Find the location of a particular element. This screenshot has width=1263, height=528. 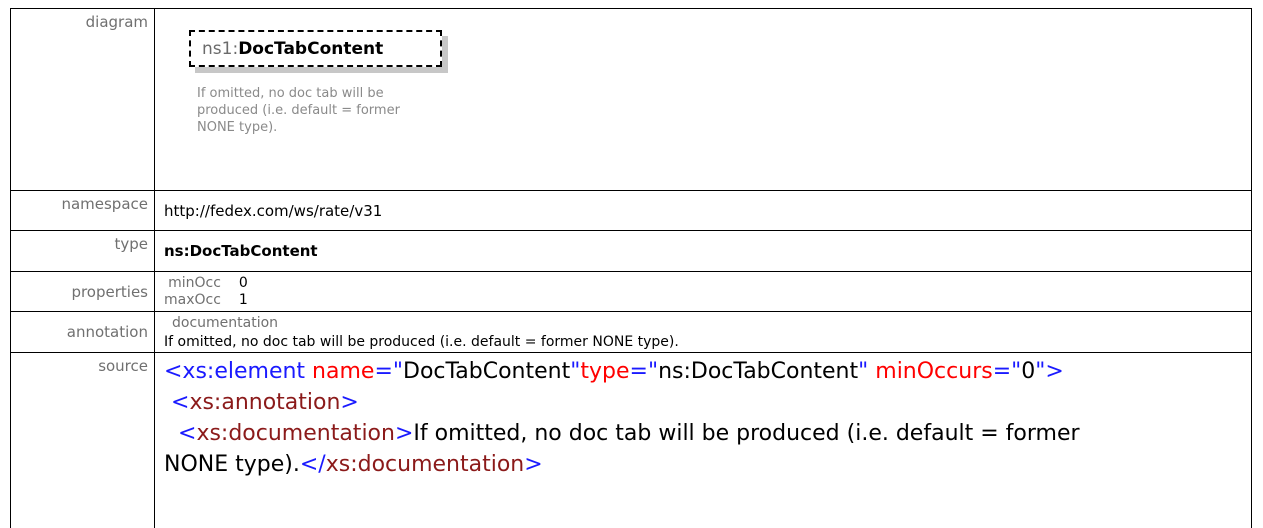

source-doc-text-cont: NONE type). is located at coordinates (232, 464).